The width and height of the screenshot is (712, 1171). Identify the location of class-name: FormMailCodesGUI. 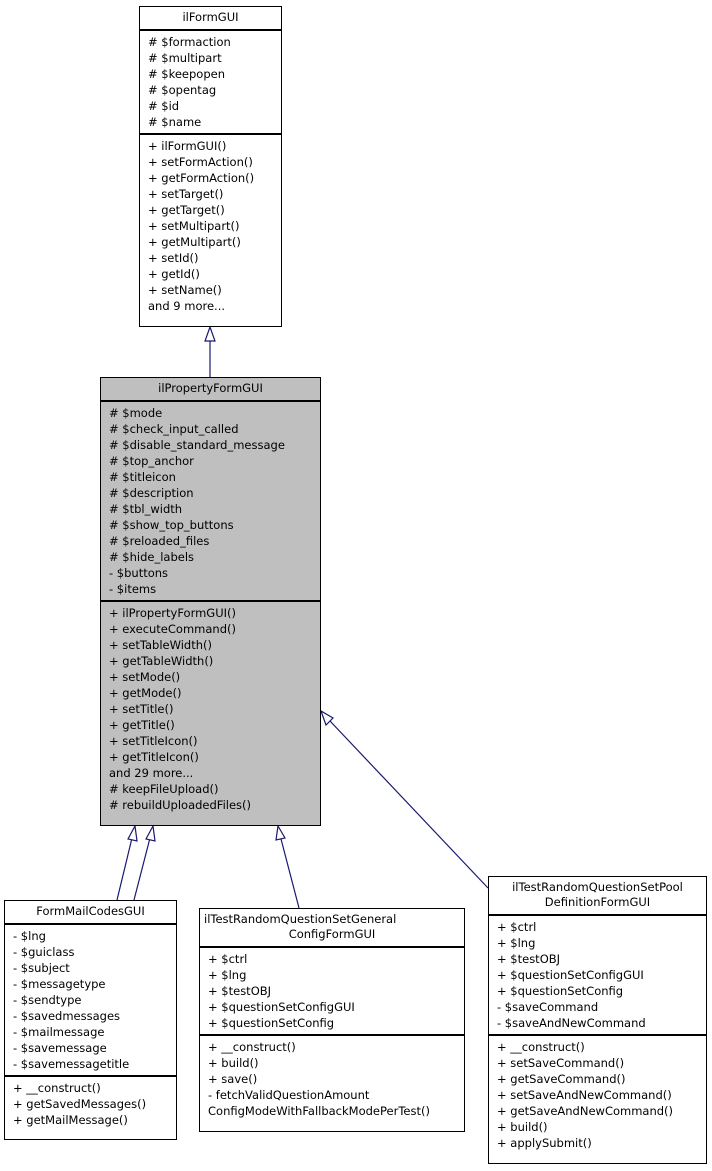
(90, 913).